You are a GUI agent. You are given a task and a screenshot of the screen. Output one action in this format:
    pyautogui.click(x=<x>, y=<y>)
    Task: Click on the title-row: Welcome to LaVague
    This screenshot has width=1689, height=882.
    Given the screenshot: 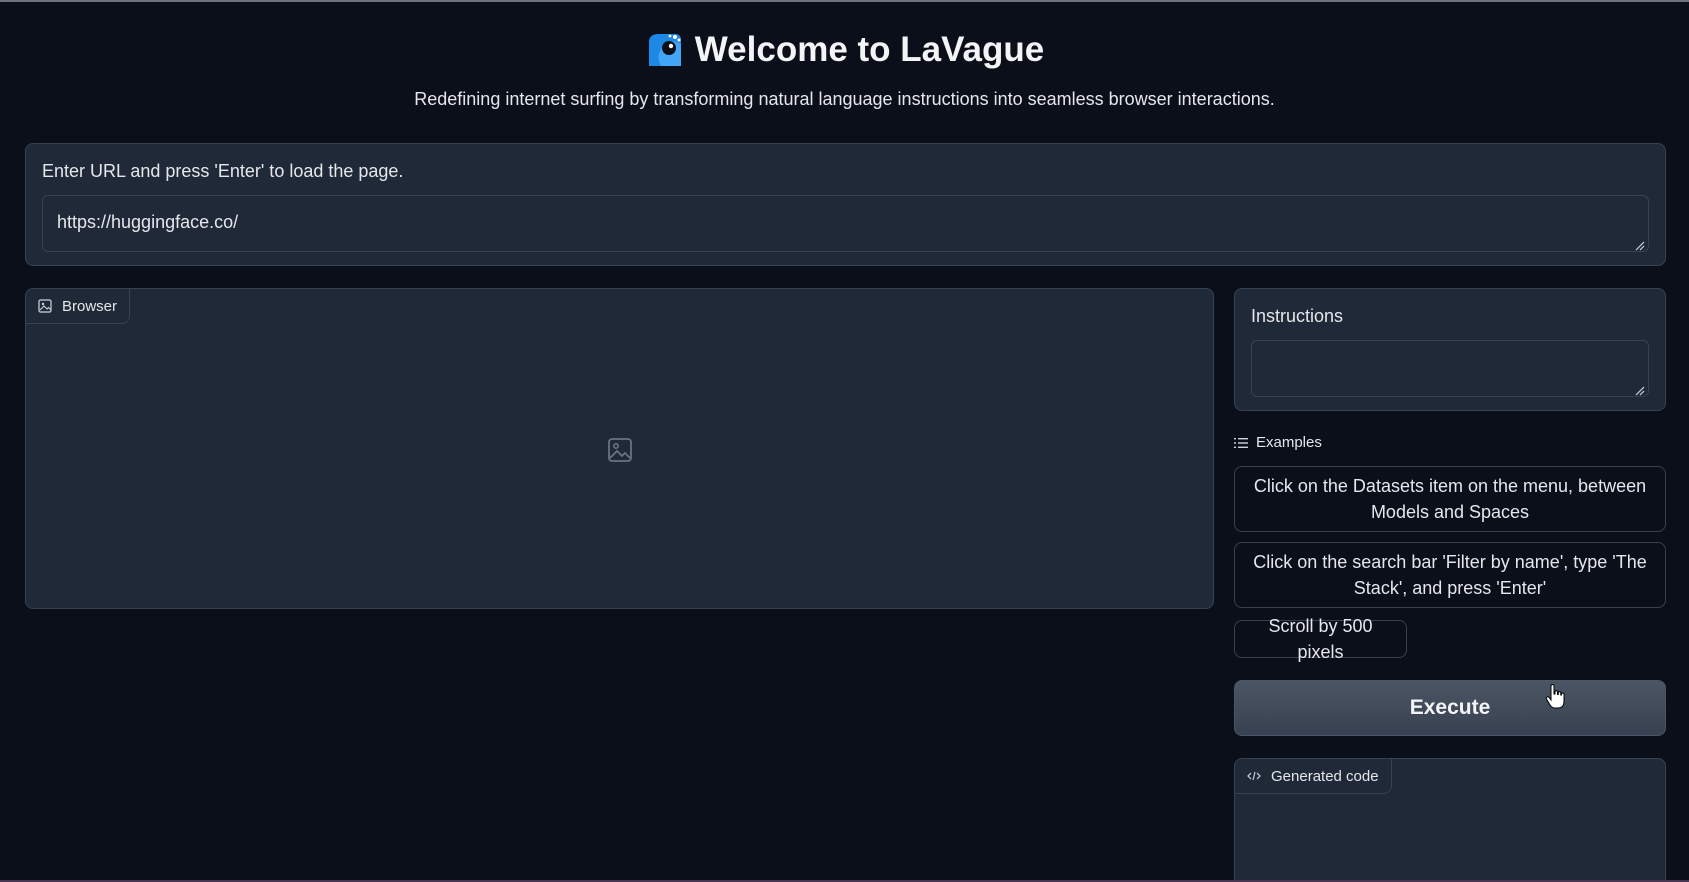 What is the action you would take?
    pyautogui.click(x=844, y=50)
    